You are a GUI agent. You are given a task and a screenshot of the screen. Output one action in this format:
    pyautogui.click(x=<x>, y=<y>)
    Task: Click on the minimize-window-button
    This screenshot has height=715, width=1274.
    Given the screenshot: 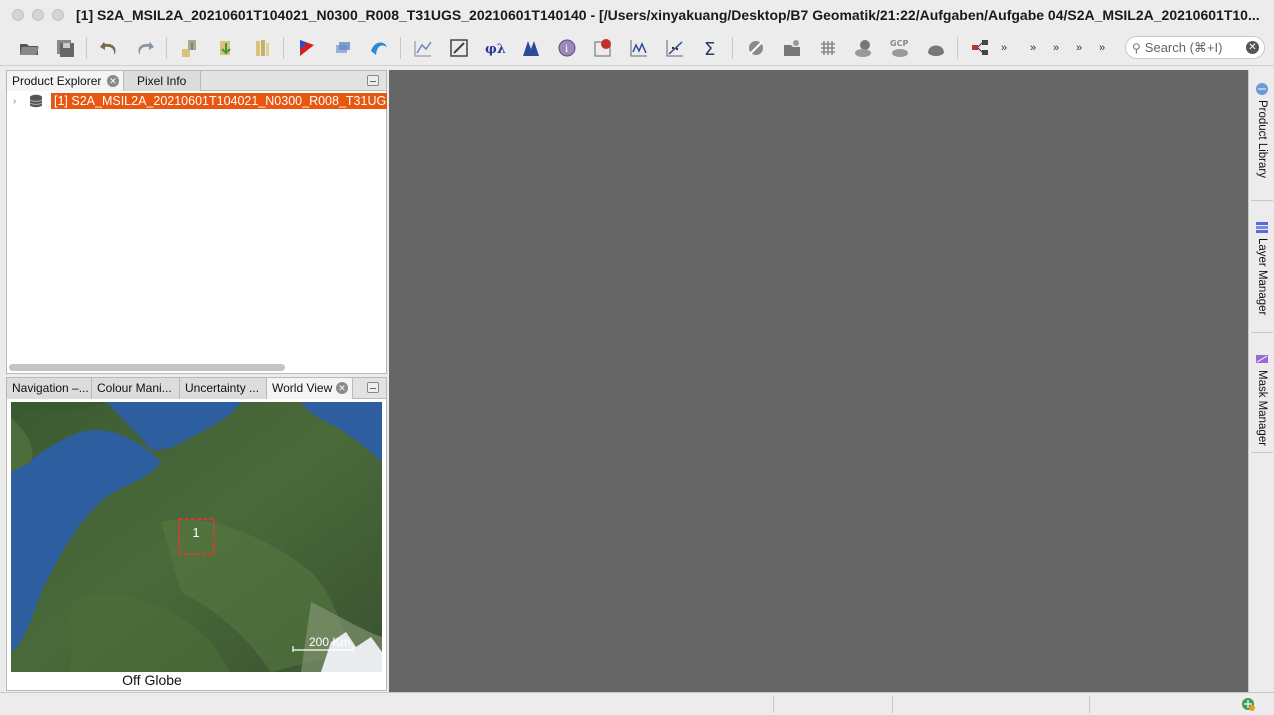 What is the action you would take?
    pyautogui.click(x=38, y=14)
    